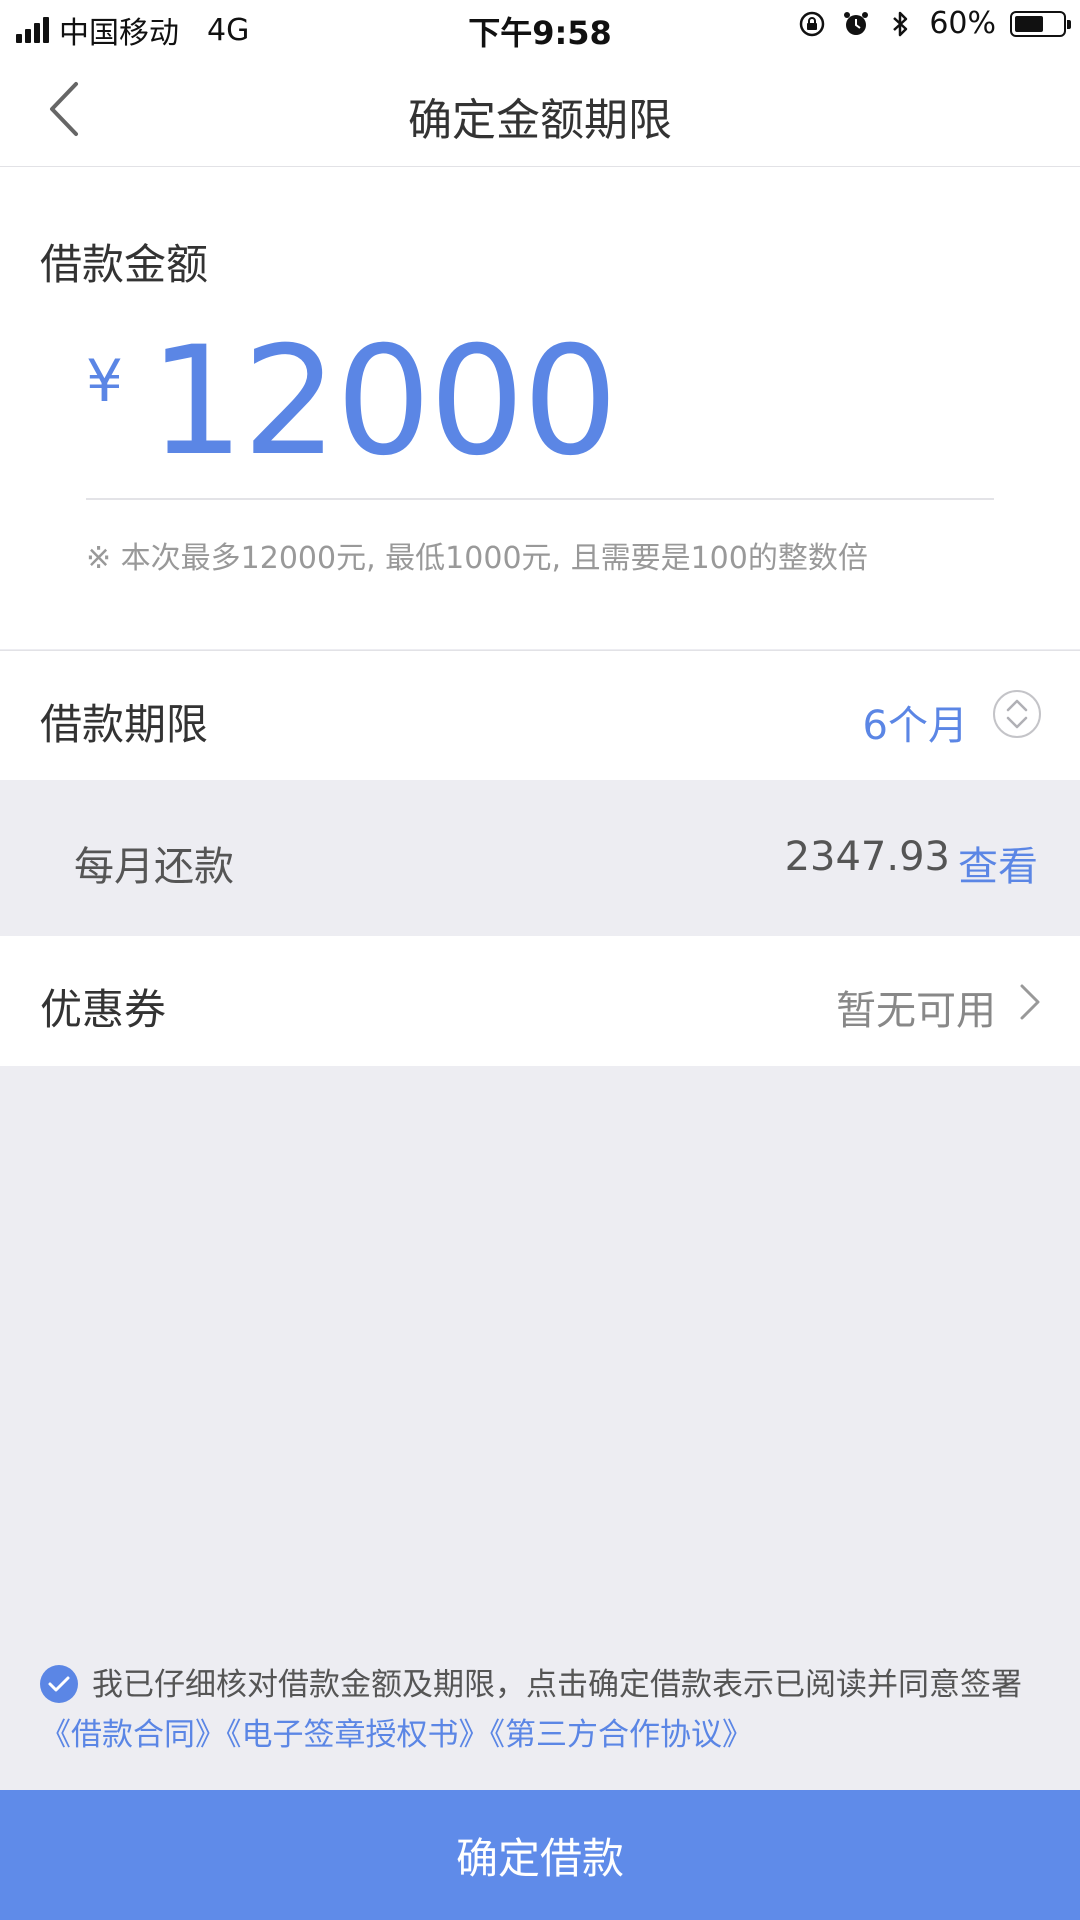 This screenshot has width=1080, height=1920. Describe the element at coordinates (915, 722) in the screenshot. I see `loan-term-value: 6个月` at that location.